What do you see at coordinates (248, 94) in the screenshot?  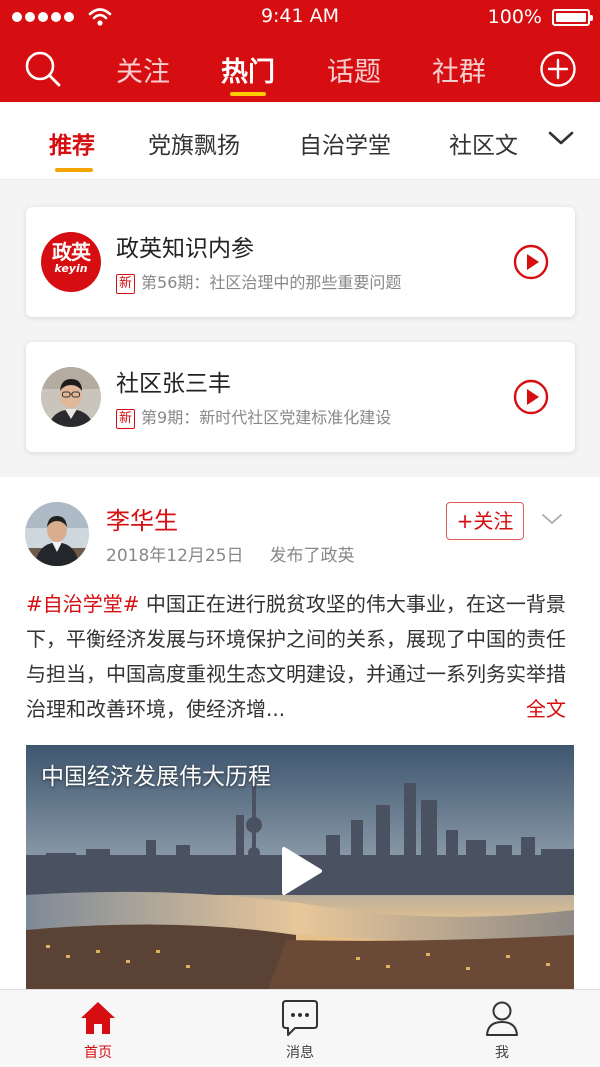 I see `active-tab-indicator` at bounding box center [248, 94].